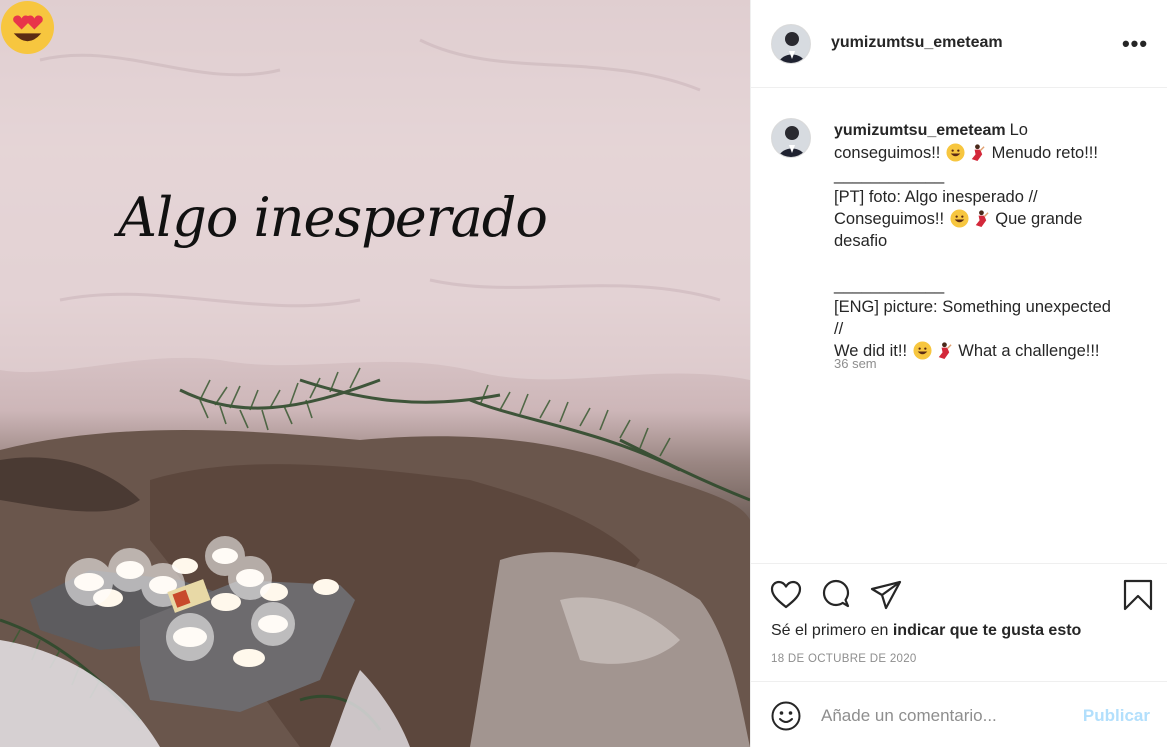  Describe the element at coordinates (1018, 130) in the screenshot. I see `caption-text: Lo` at that location.